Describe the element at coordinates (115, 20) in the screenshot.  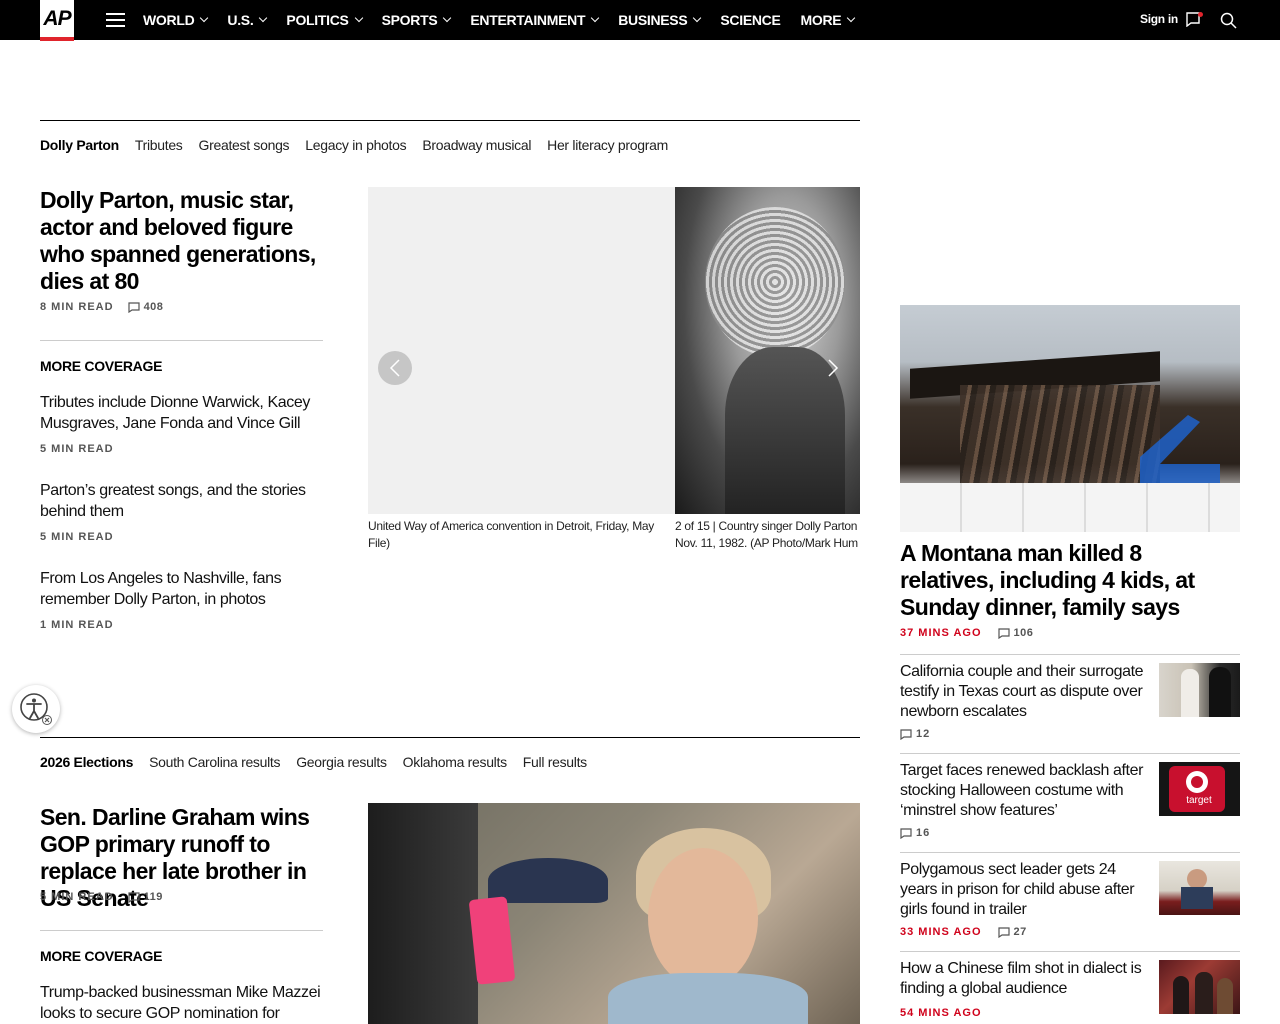
I see `hamburger-menu-icon` at that location.